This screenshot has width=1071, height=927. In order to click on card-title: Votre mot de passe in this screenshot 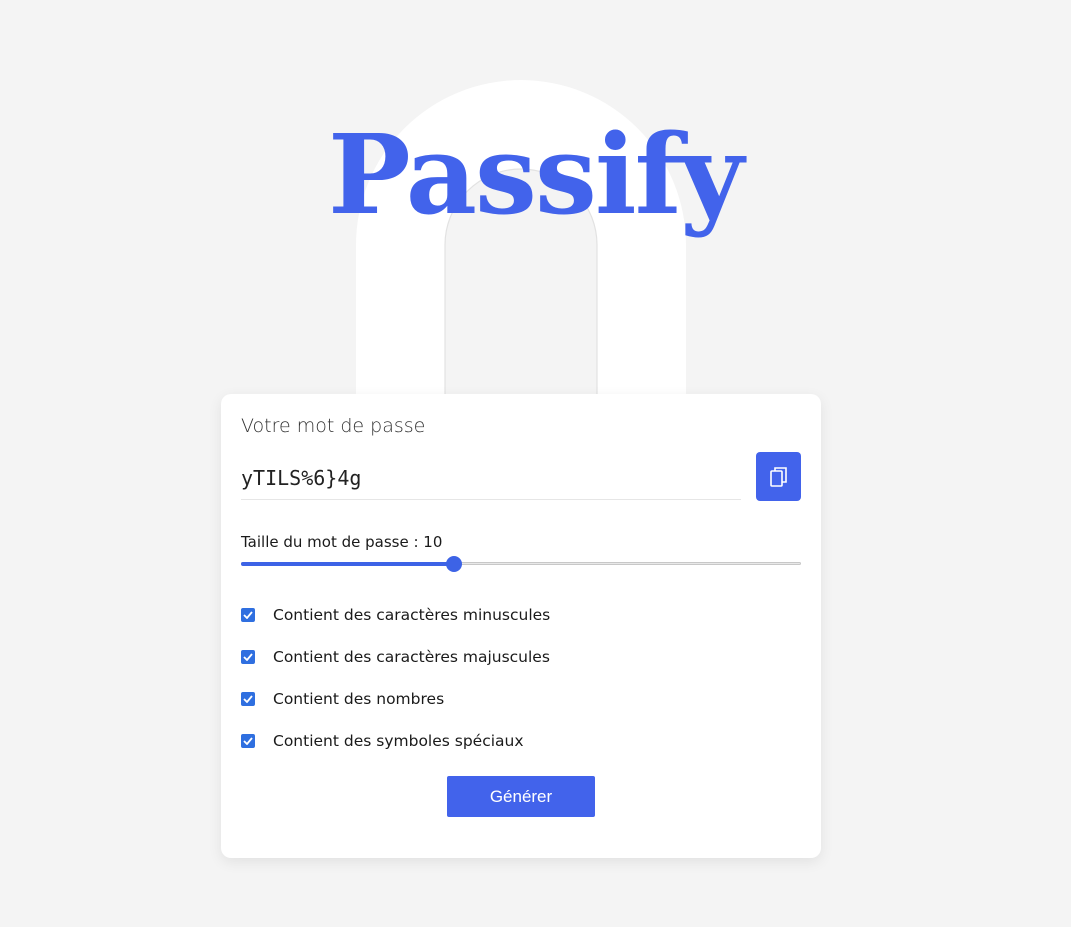, I will do `click(333, 426)`.